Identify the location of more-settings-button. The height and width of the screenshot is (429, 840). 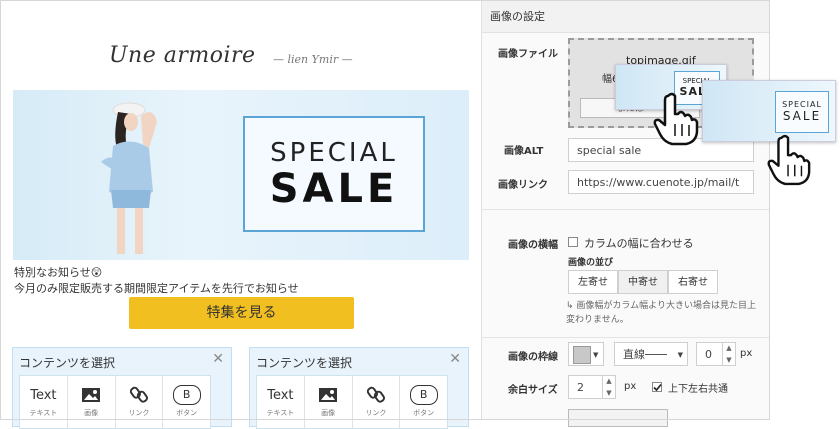
(618, 418).